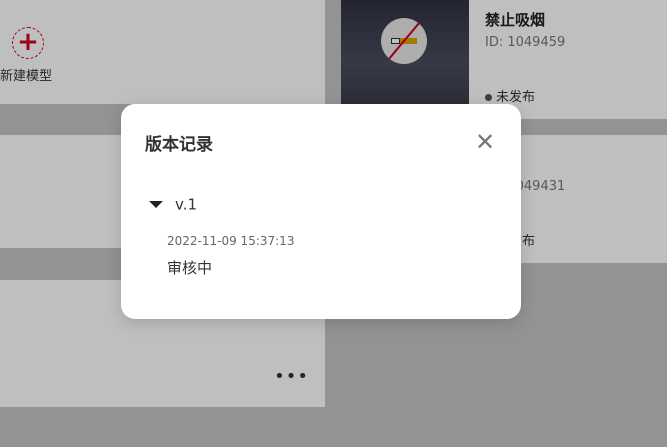 Image resolution: width=667 pixels, height=447 pixels. I want to click on record-timestamp: 2022-11-09 15:37:13, so click(231, 241).